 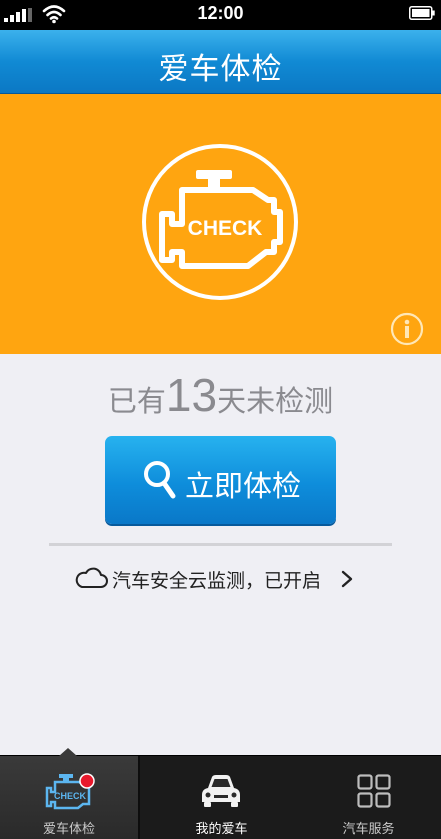 I want to click on days-prefix: 已有, so click(x=136, y=401).